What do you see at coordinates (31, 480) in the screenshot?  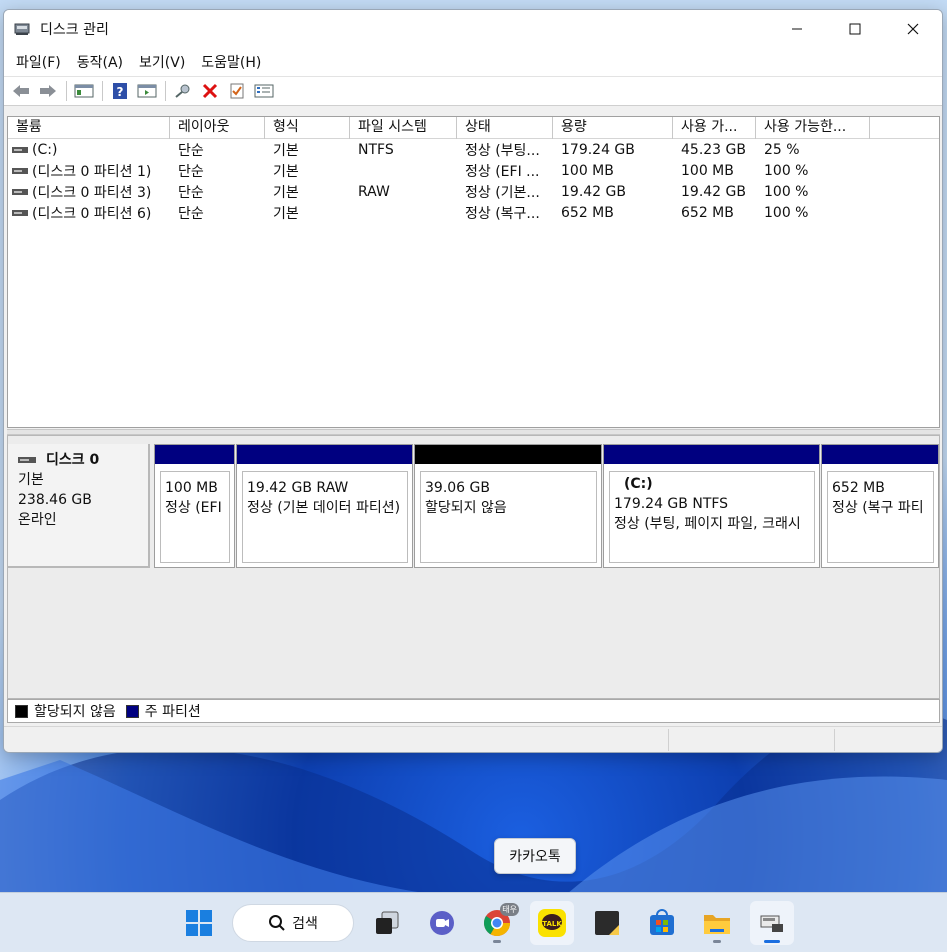 I see `disk-type: 기본` at bounding box center [31, 480].